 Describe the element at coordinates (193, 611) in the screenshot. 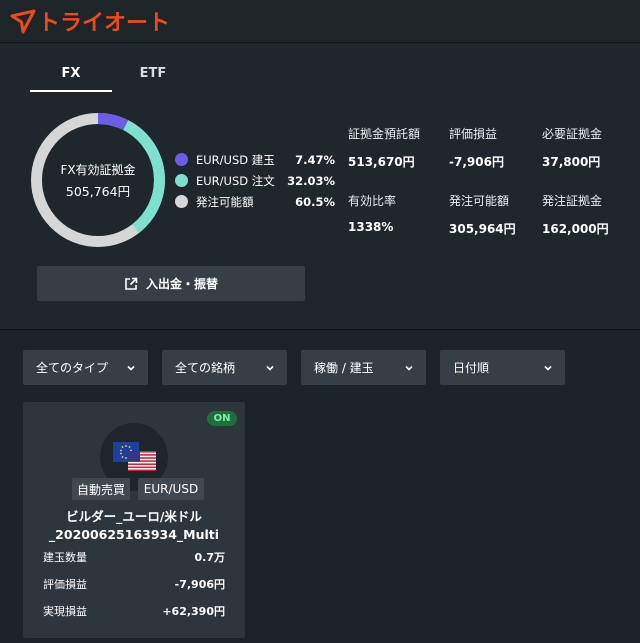

I see `row-value: +62,390円` at that location.